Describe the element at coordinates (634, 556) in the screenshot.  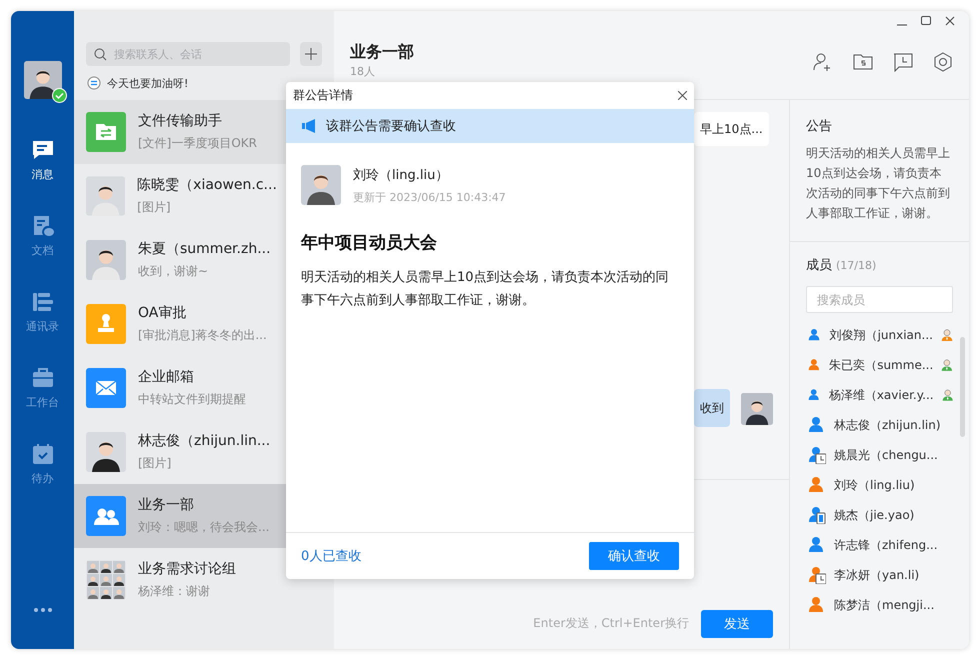
I see `confirm-button: 确认查收` at that location.